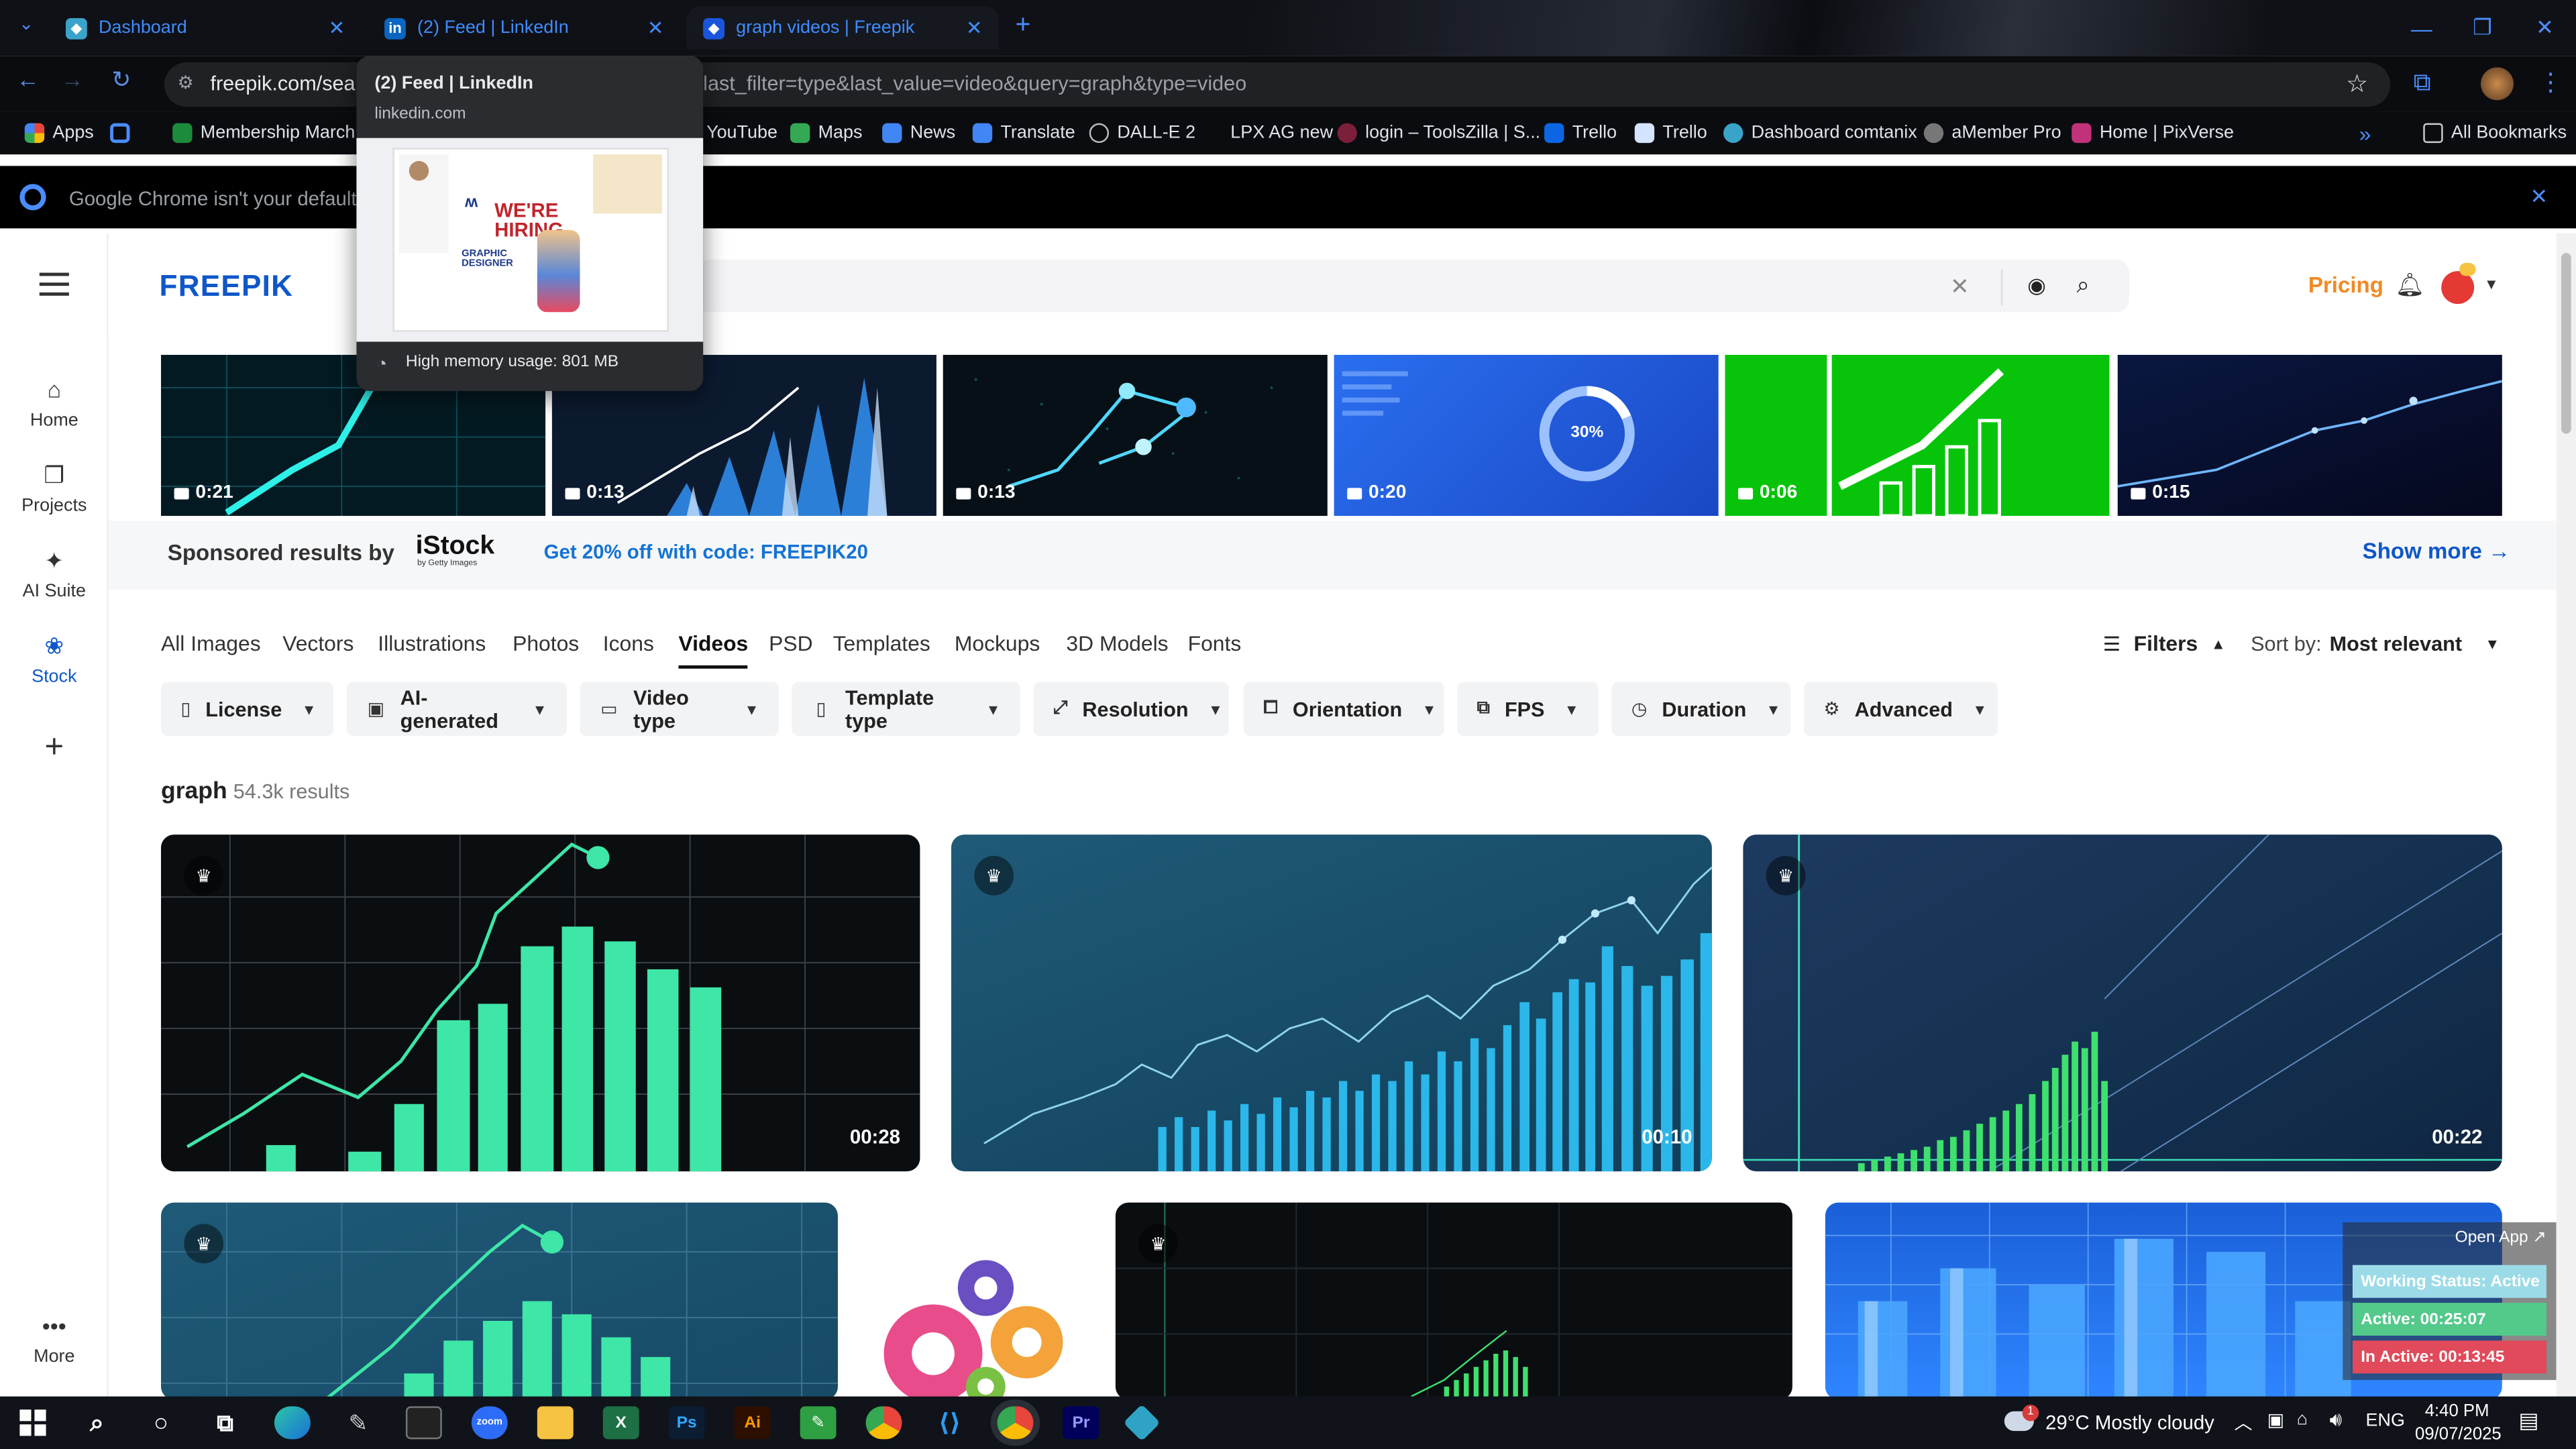 This screenshot has height=1449, width=2576. I want to click on bookmark-dalle: DALL-E 2, so click(1142, 133).